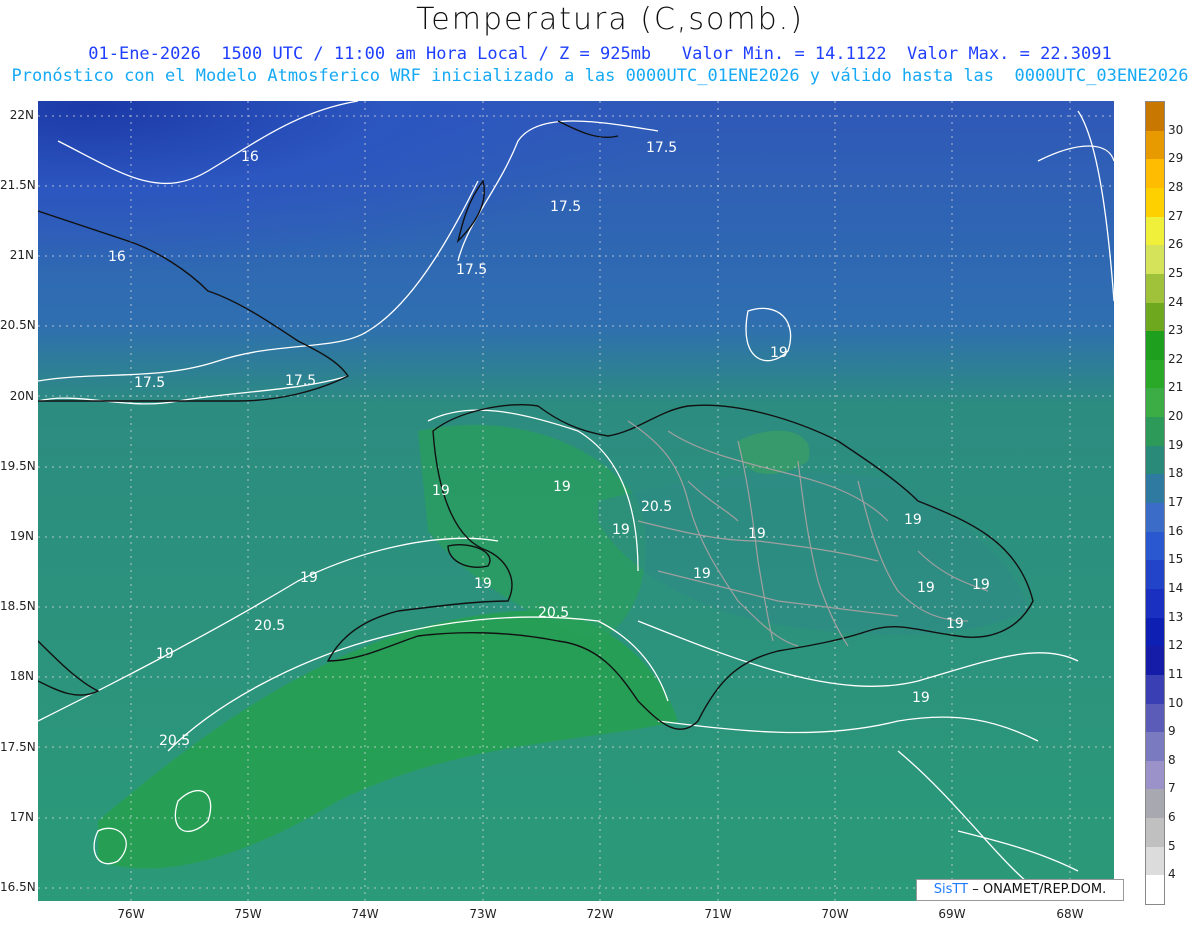  What do you see at coordinates (131, 914) in the screenshot?
I see `lon-label: 76W` at bounding box center [131, 914].